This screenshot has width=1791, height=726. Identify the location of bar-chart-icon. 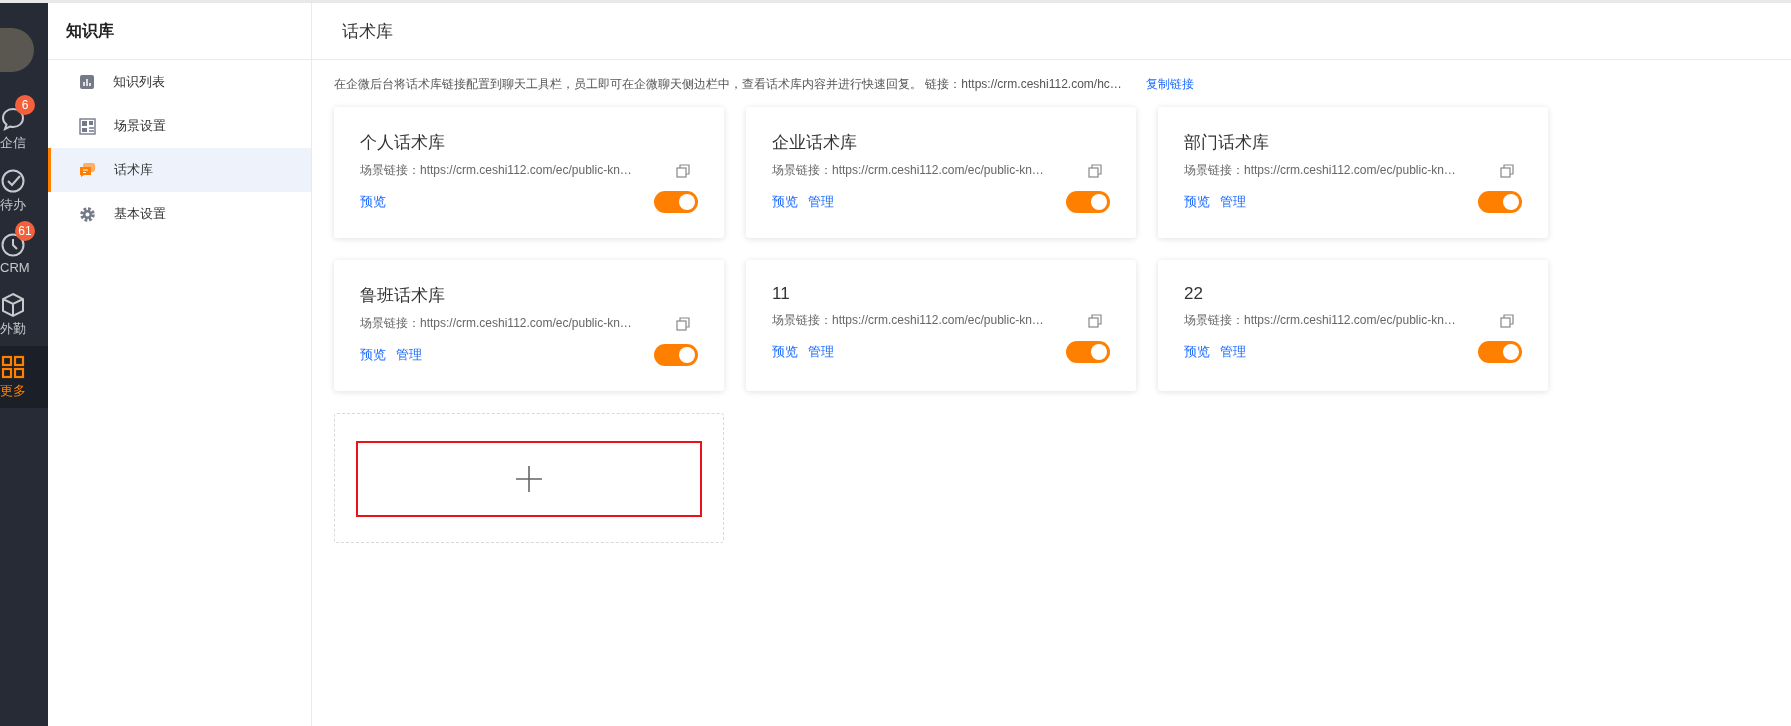
(87, 82).